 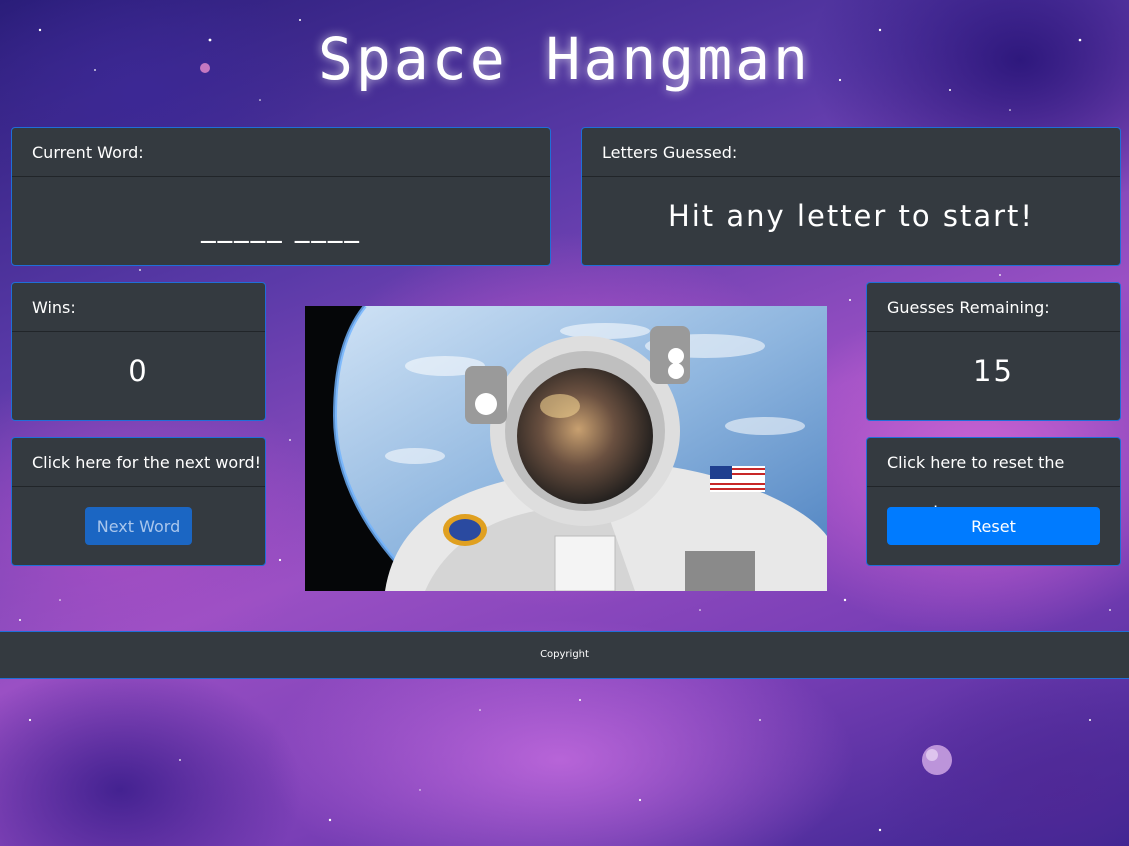 What do you see at coordinates (993, 307) in the screenshot?
I see `guesses-remaining-label: Guesses Remaining:` at bounding box center [993, 307].